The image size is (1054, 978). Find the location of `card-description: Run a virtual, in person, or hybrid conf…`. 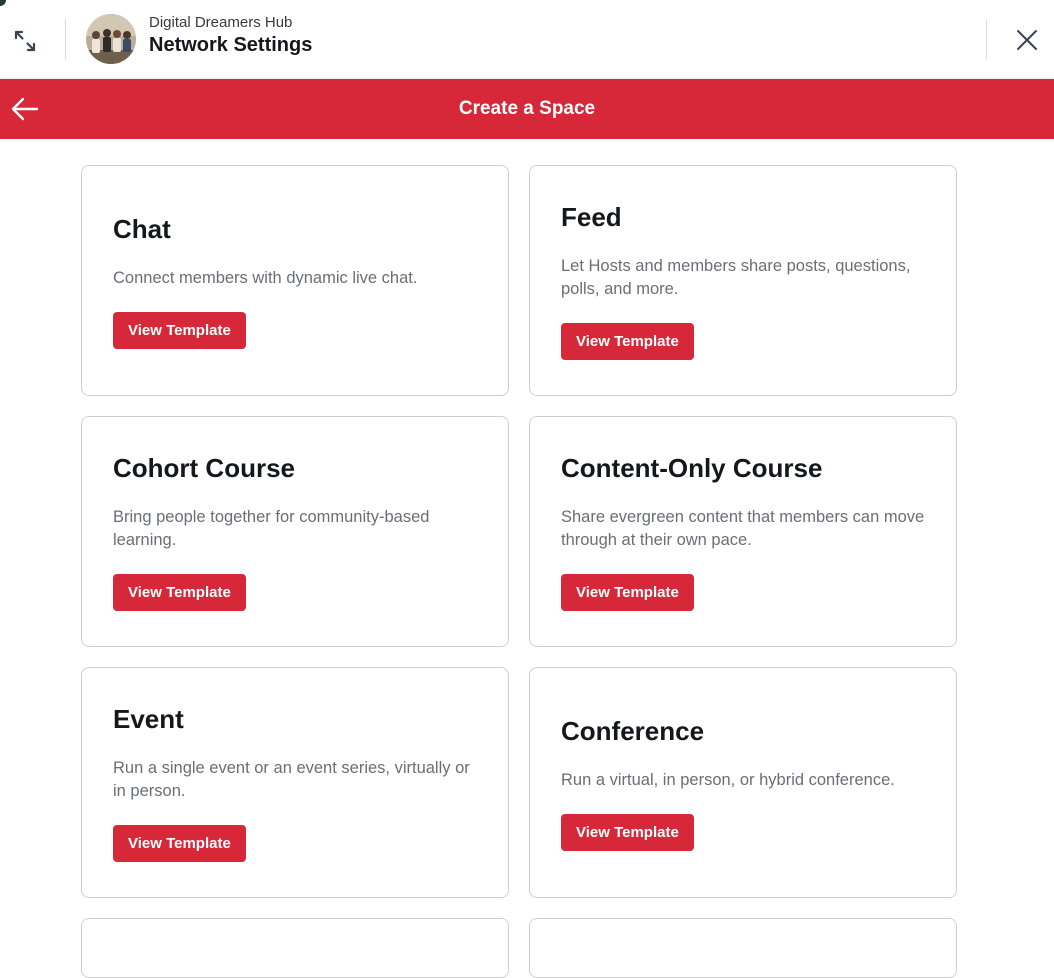

card-description: Run a virtual, in person, or hybrid conf… is located at coordinates (728, 779).